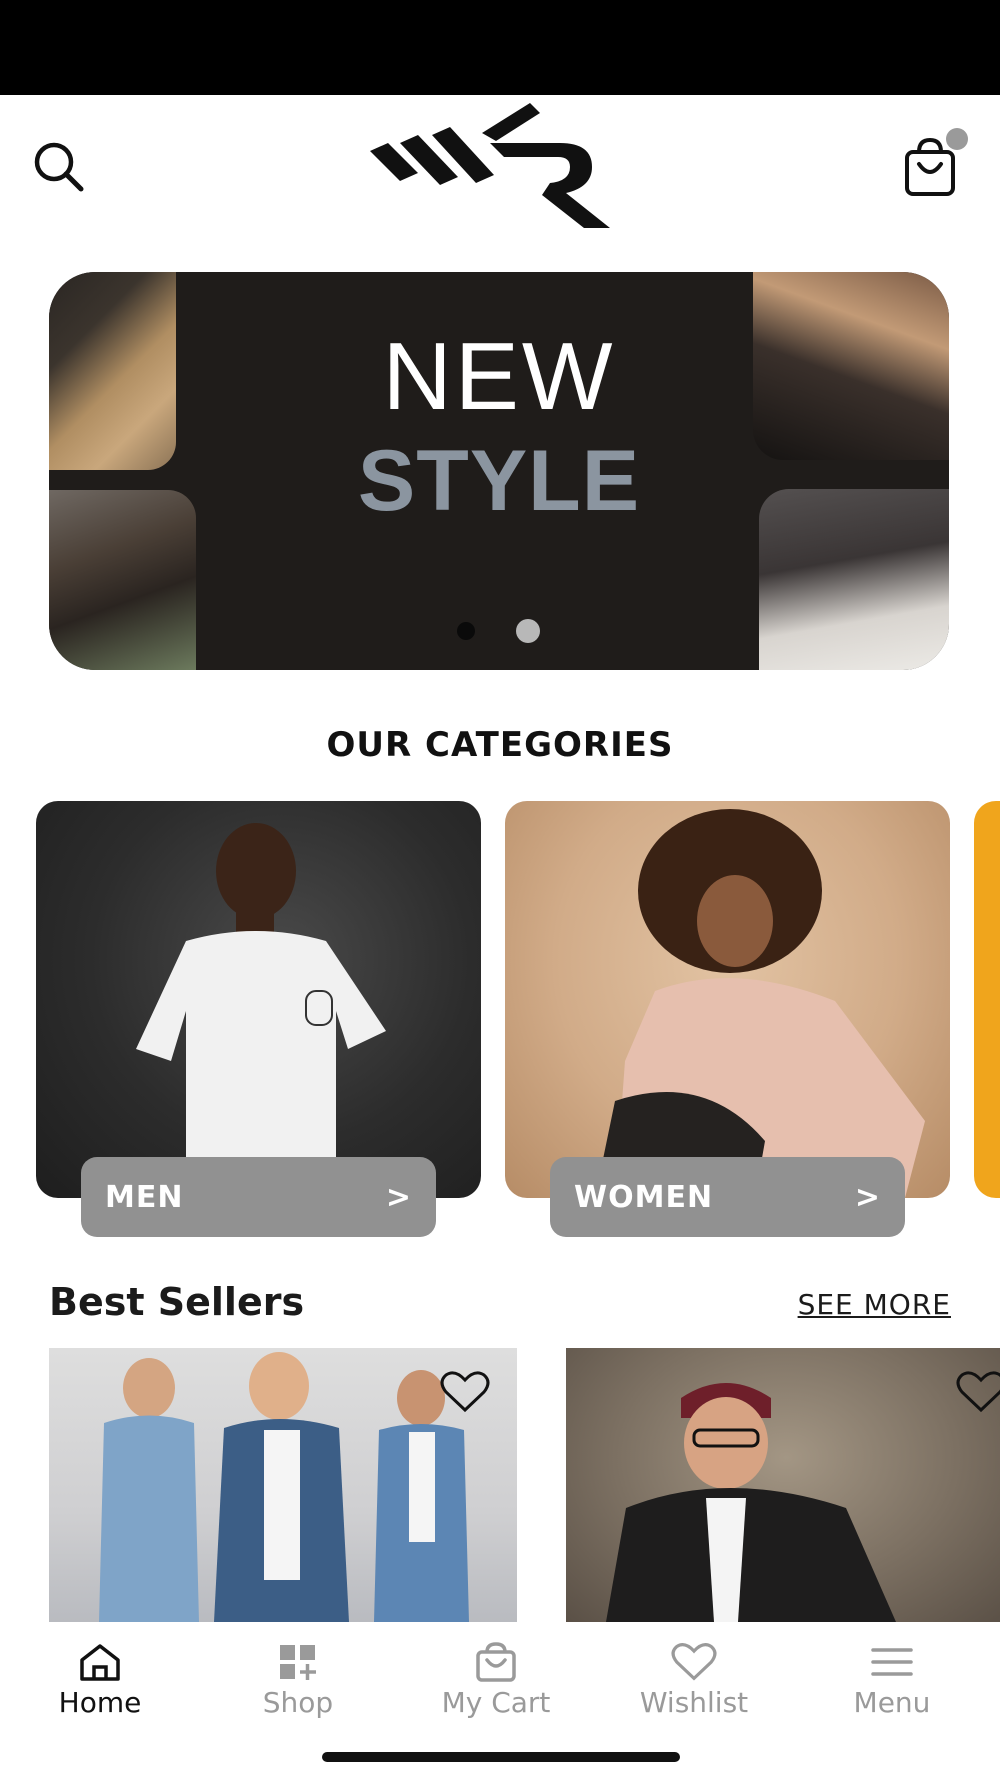 The width and height of the screenshot is (1000, 1778). I want to click on home-icon, so click(100, 1662).